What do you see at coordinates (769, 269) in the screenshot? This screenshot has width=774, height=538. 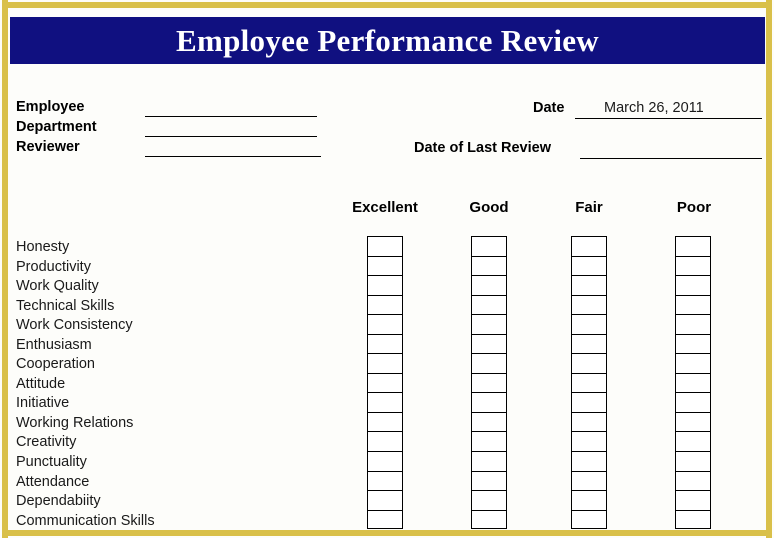 I see `page-border-right` at bounding box center [769, 269].